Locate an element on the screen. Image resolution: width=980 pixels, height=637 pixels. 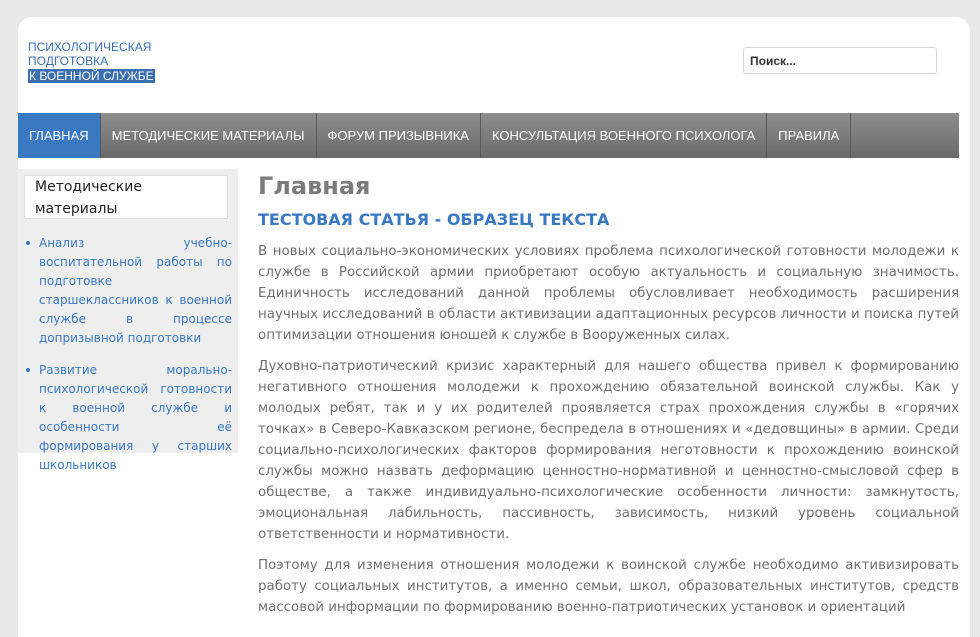
nav-item-forum: ФОРУМ ПРИЗЫВНИКА is located at coordinates (399, 135).